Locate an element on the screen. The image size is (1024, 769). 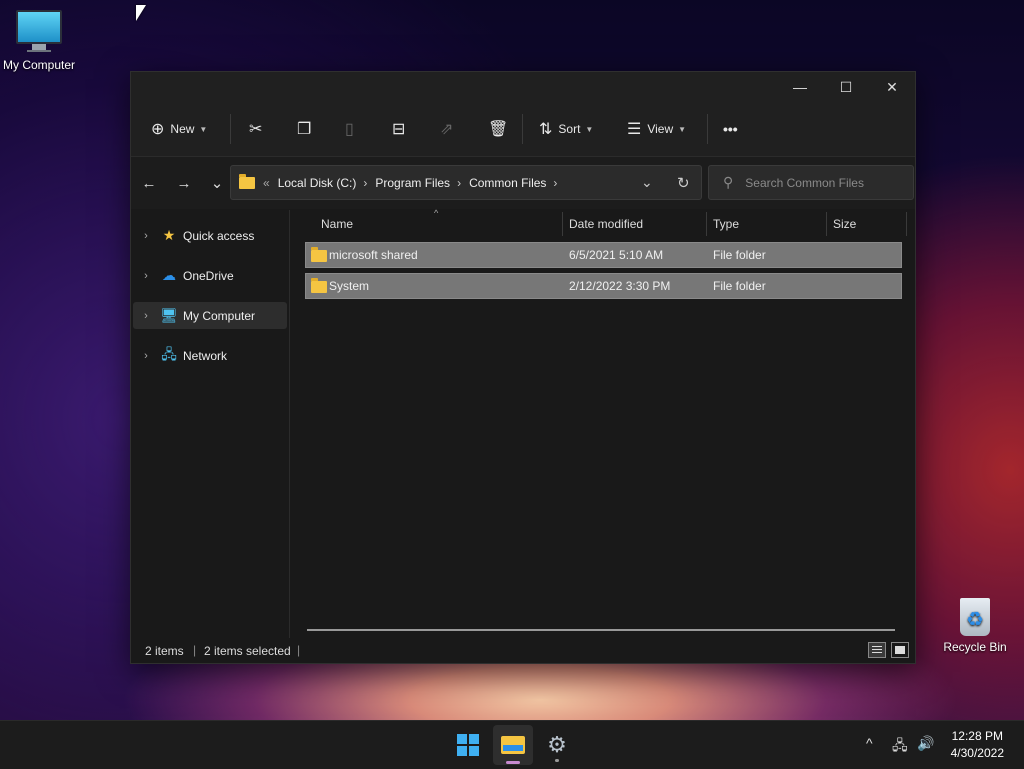
desktop-icon-recycle-bin: Recycle Bin is located at coordinates (975, 626).